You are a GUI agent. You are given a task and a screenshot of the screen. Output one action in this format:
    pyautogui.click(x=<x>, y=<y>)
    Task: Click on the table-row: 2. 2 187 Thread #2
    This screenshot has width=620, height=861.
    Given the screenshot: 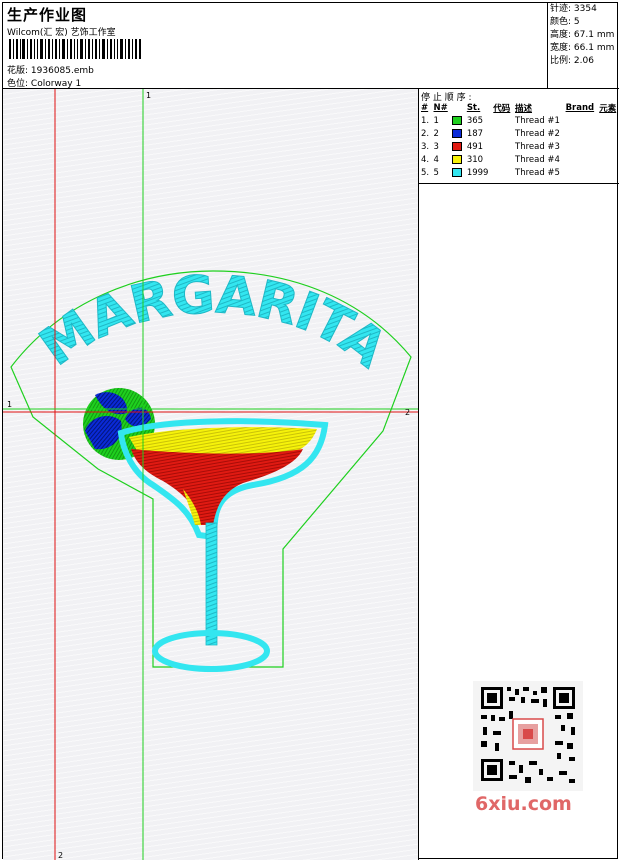 What is the action you would take?
    pyautogui.click(x=490, y=133)
    